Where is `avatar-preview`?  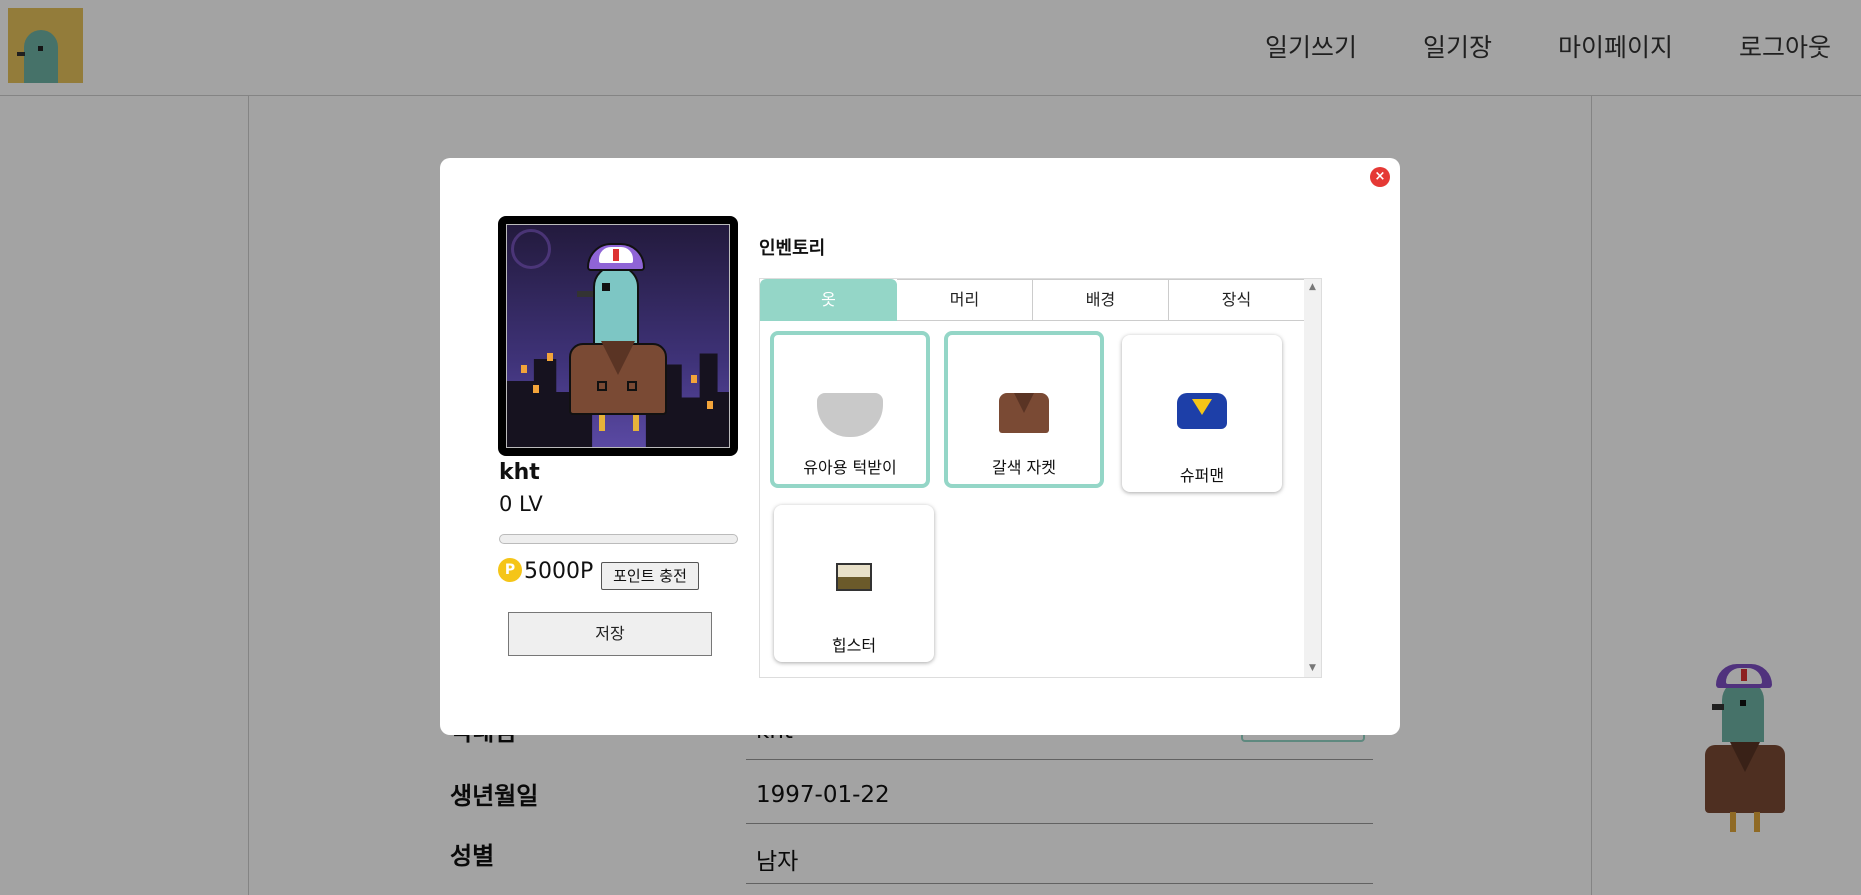 avatar-preview is located at coordinates (618, 336).